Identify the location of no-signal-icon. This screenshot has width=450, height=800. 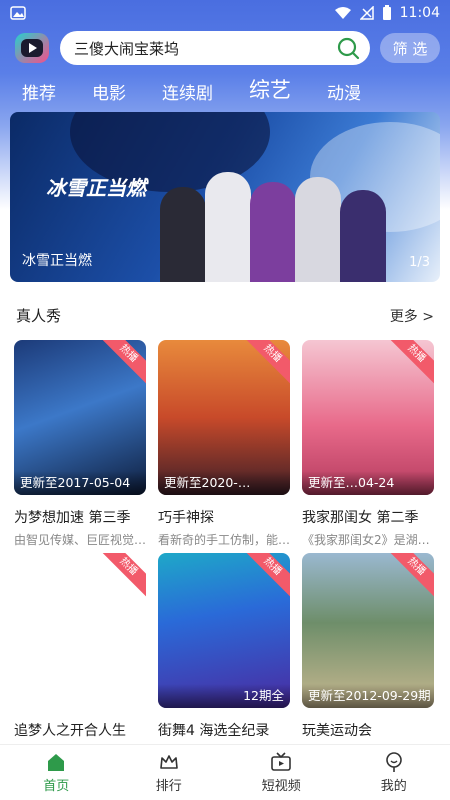
(366, 13).